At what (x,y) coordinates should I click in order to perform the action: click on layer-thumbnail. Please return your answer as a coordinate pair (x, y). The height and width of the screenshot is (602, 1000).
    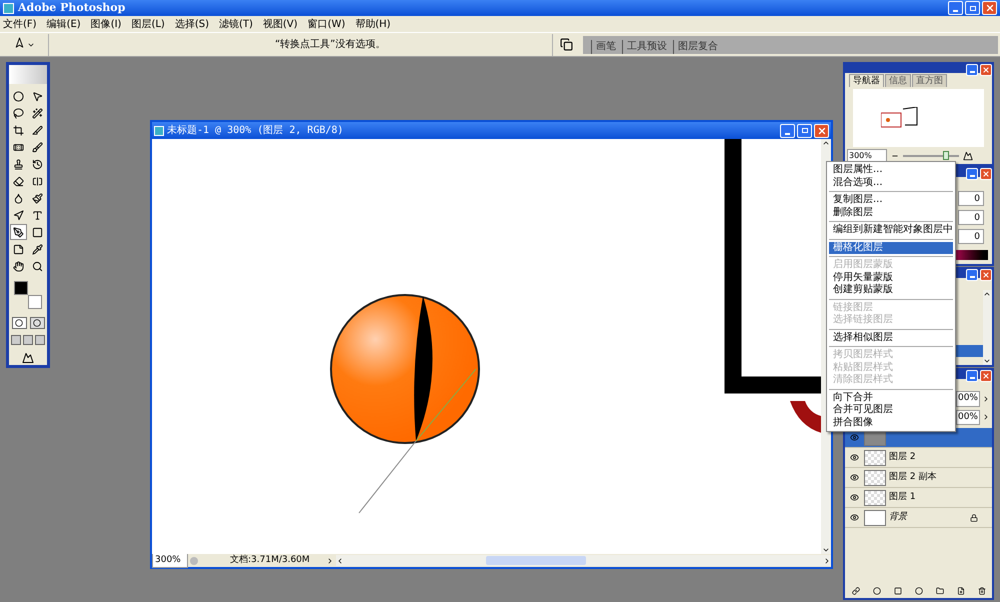
    Looking at the image, I should click on (875, 498).